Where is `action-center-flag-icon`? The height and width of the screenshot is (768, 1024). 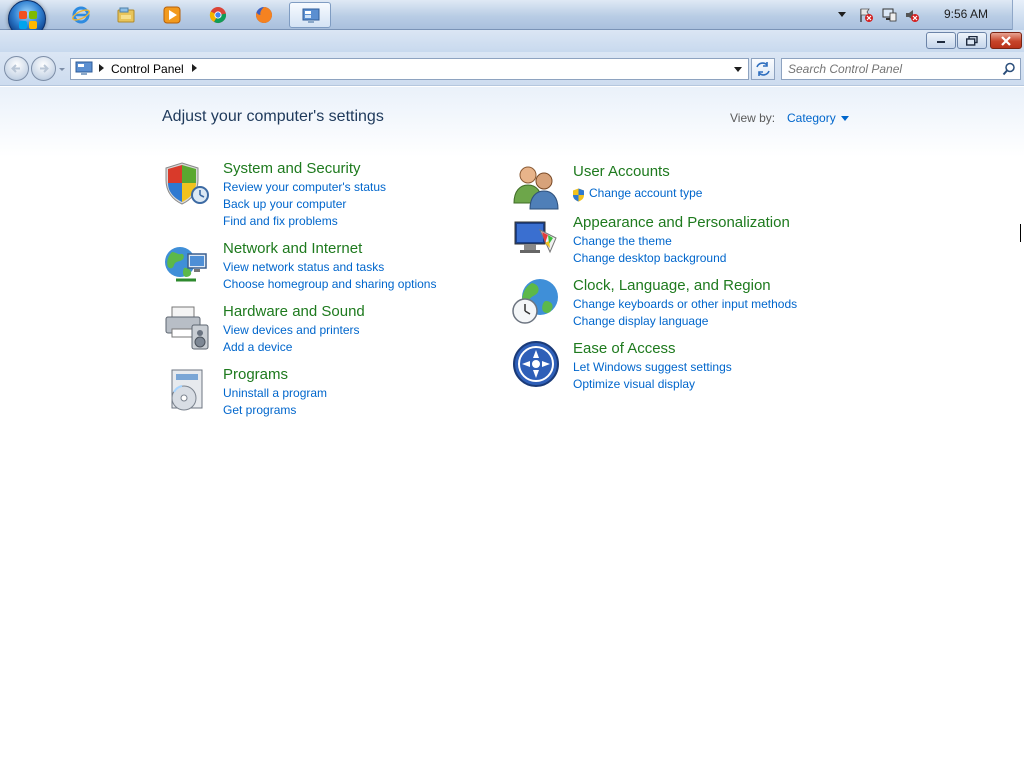
action-center-flag-icon is located at coordinates (866, 15).